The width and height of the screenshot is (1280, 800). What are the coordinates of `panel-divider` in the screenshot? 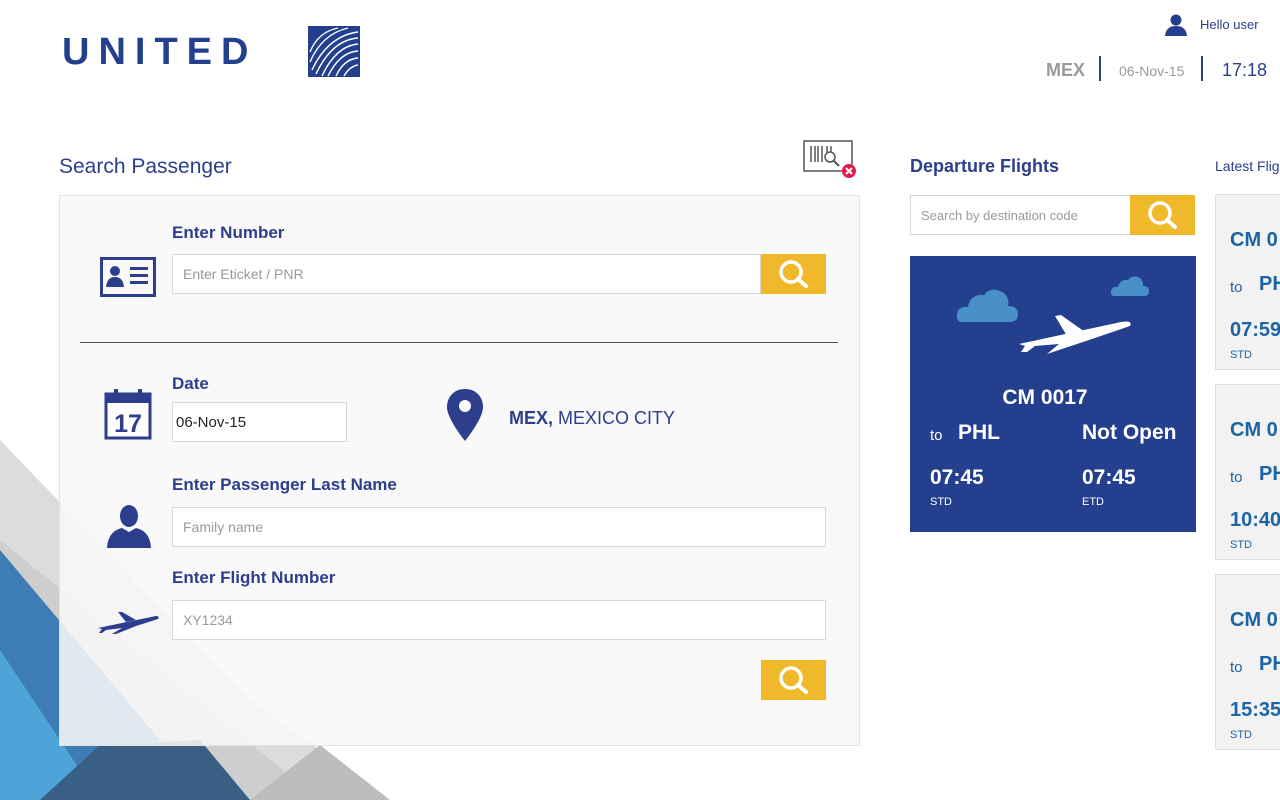 It's located at (459, 342).